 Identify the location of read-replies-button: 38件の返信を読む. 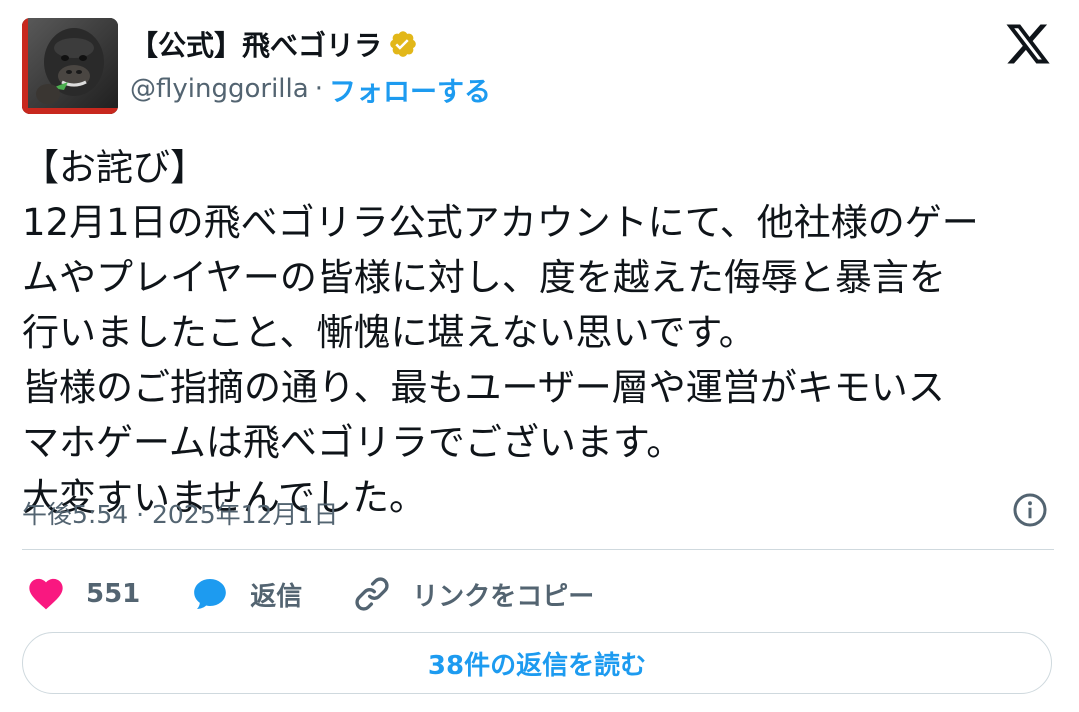
(537, 663).